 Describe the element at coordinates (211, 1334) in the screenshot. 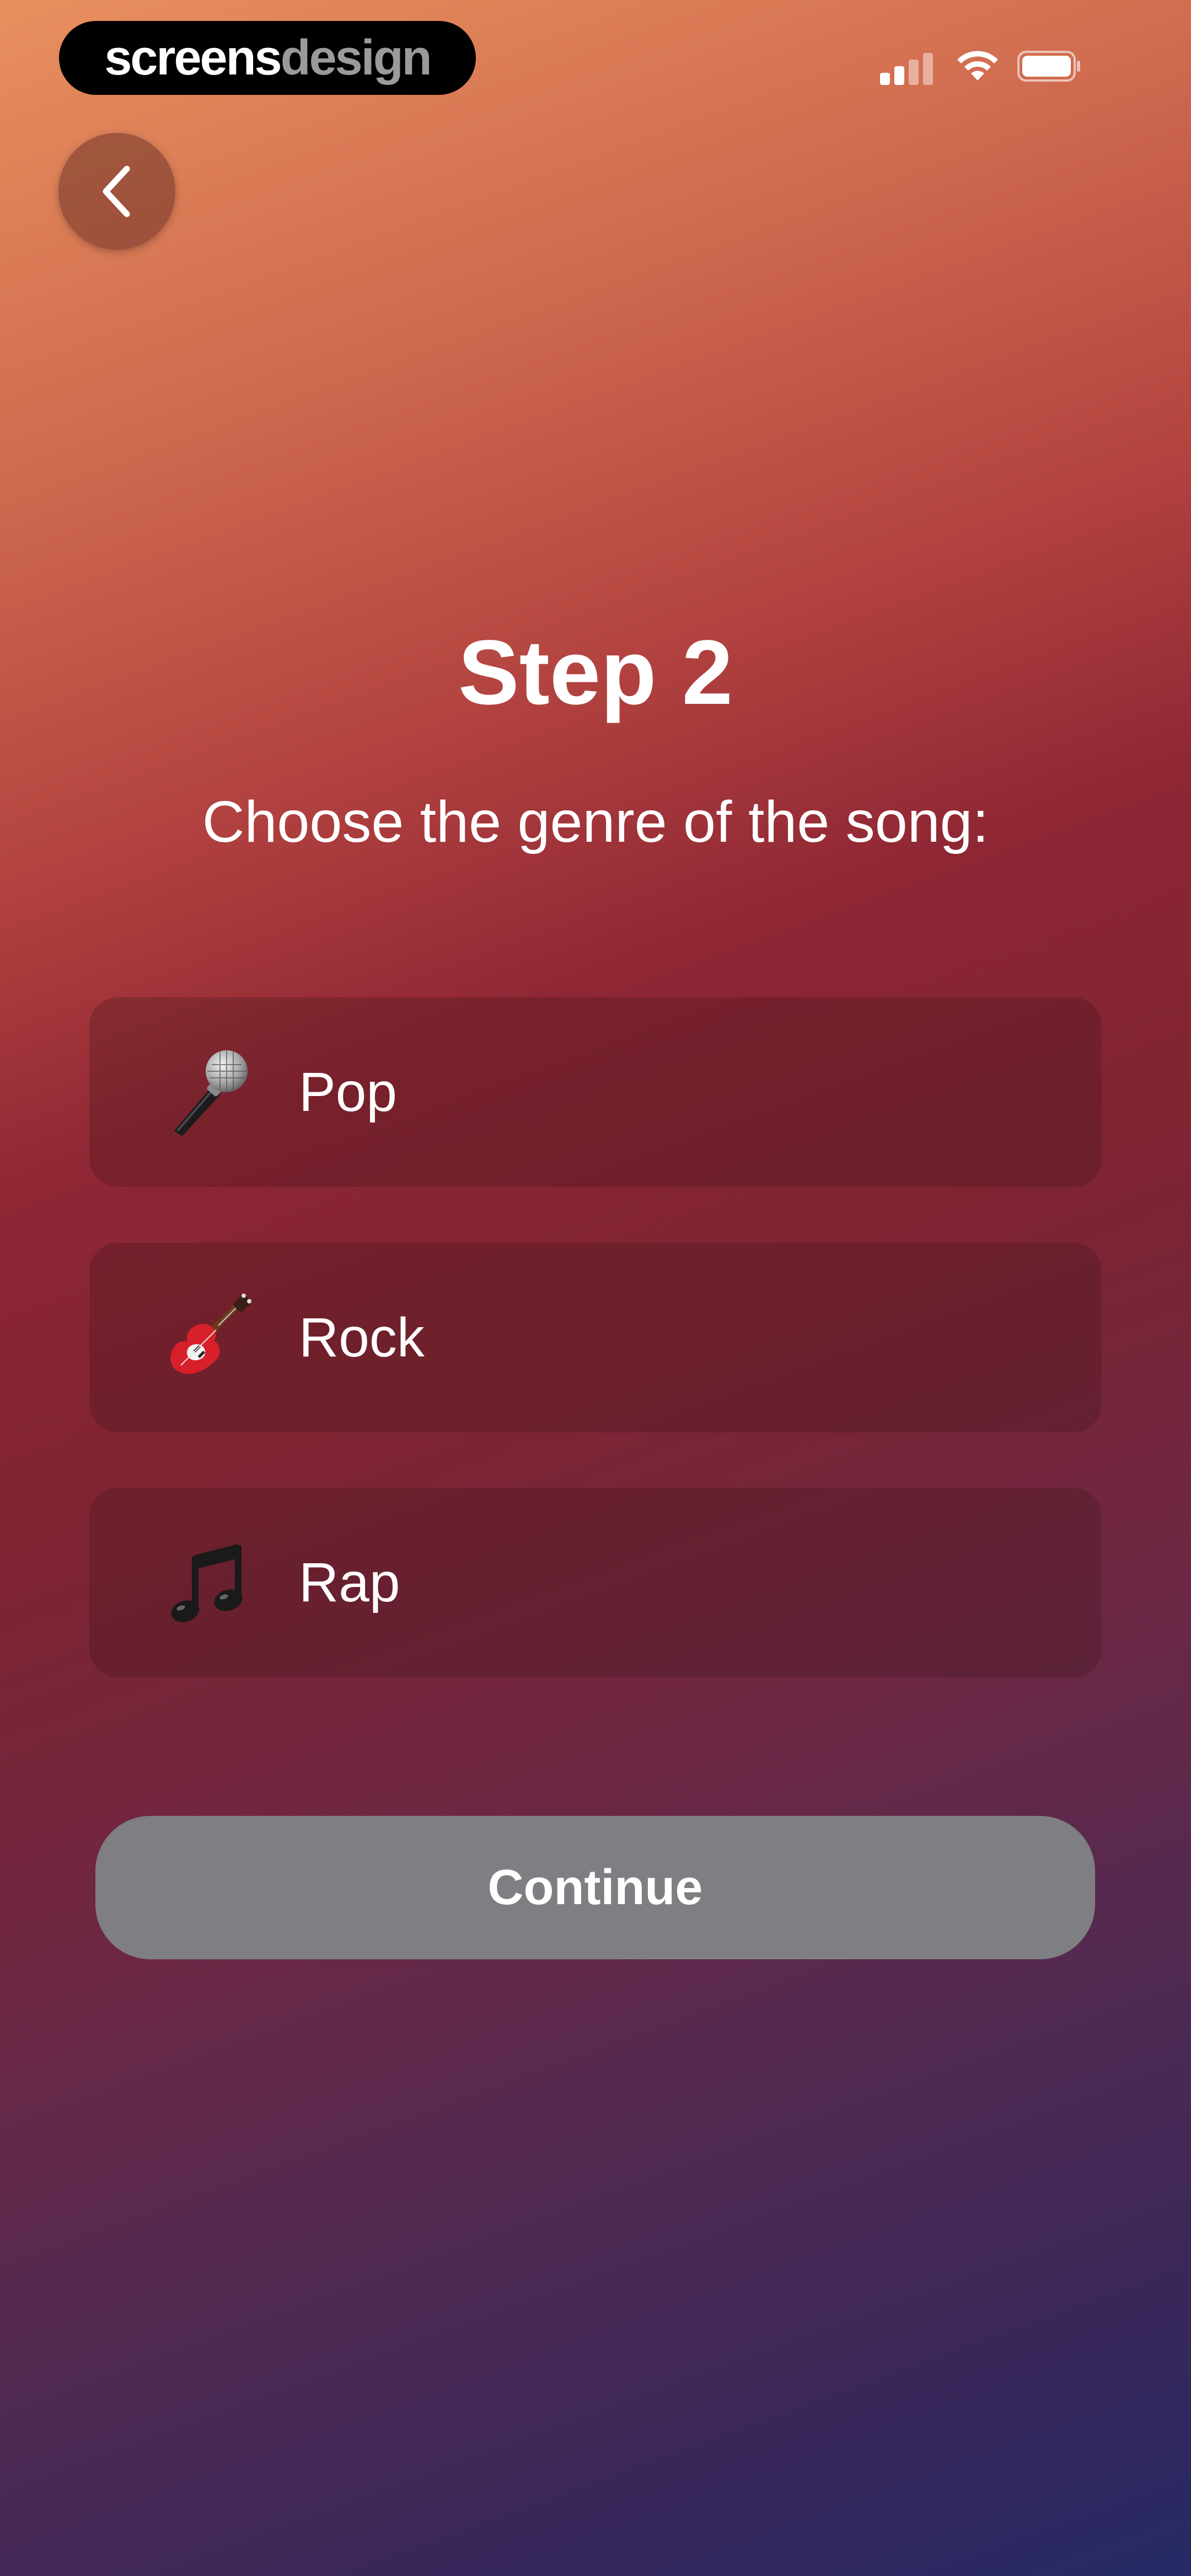

I see `guitar-icon` at that location.